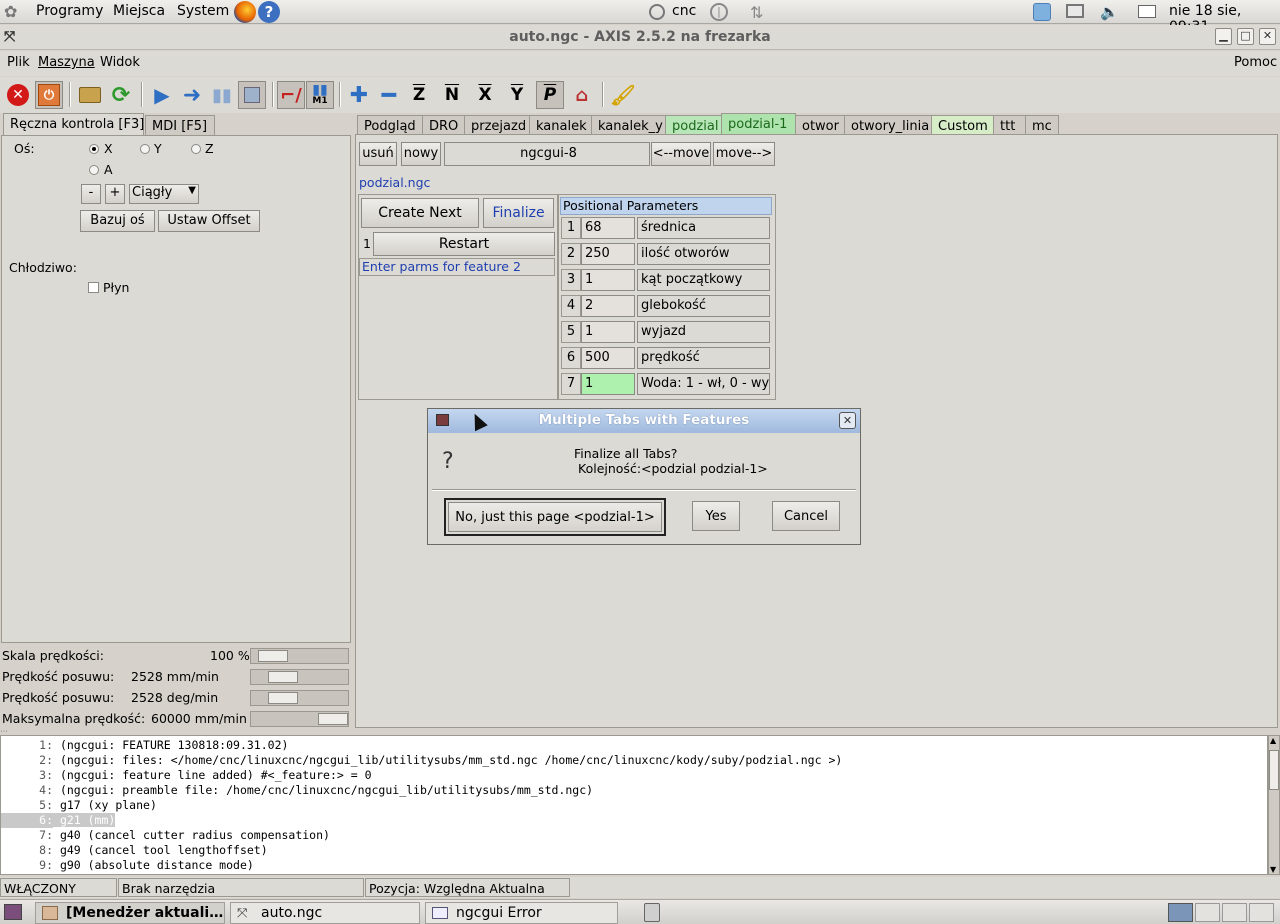  What do you see at coordinates (608, 254) in the screenshot?
I see `param-value: 250` at bounding box center [608, 254].